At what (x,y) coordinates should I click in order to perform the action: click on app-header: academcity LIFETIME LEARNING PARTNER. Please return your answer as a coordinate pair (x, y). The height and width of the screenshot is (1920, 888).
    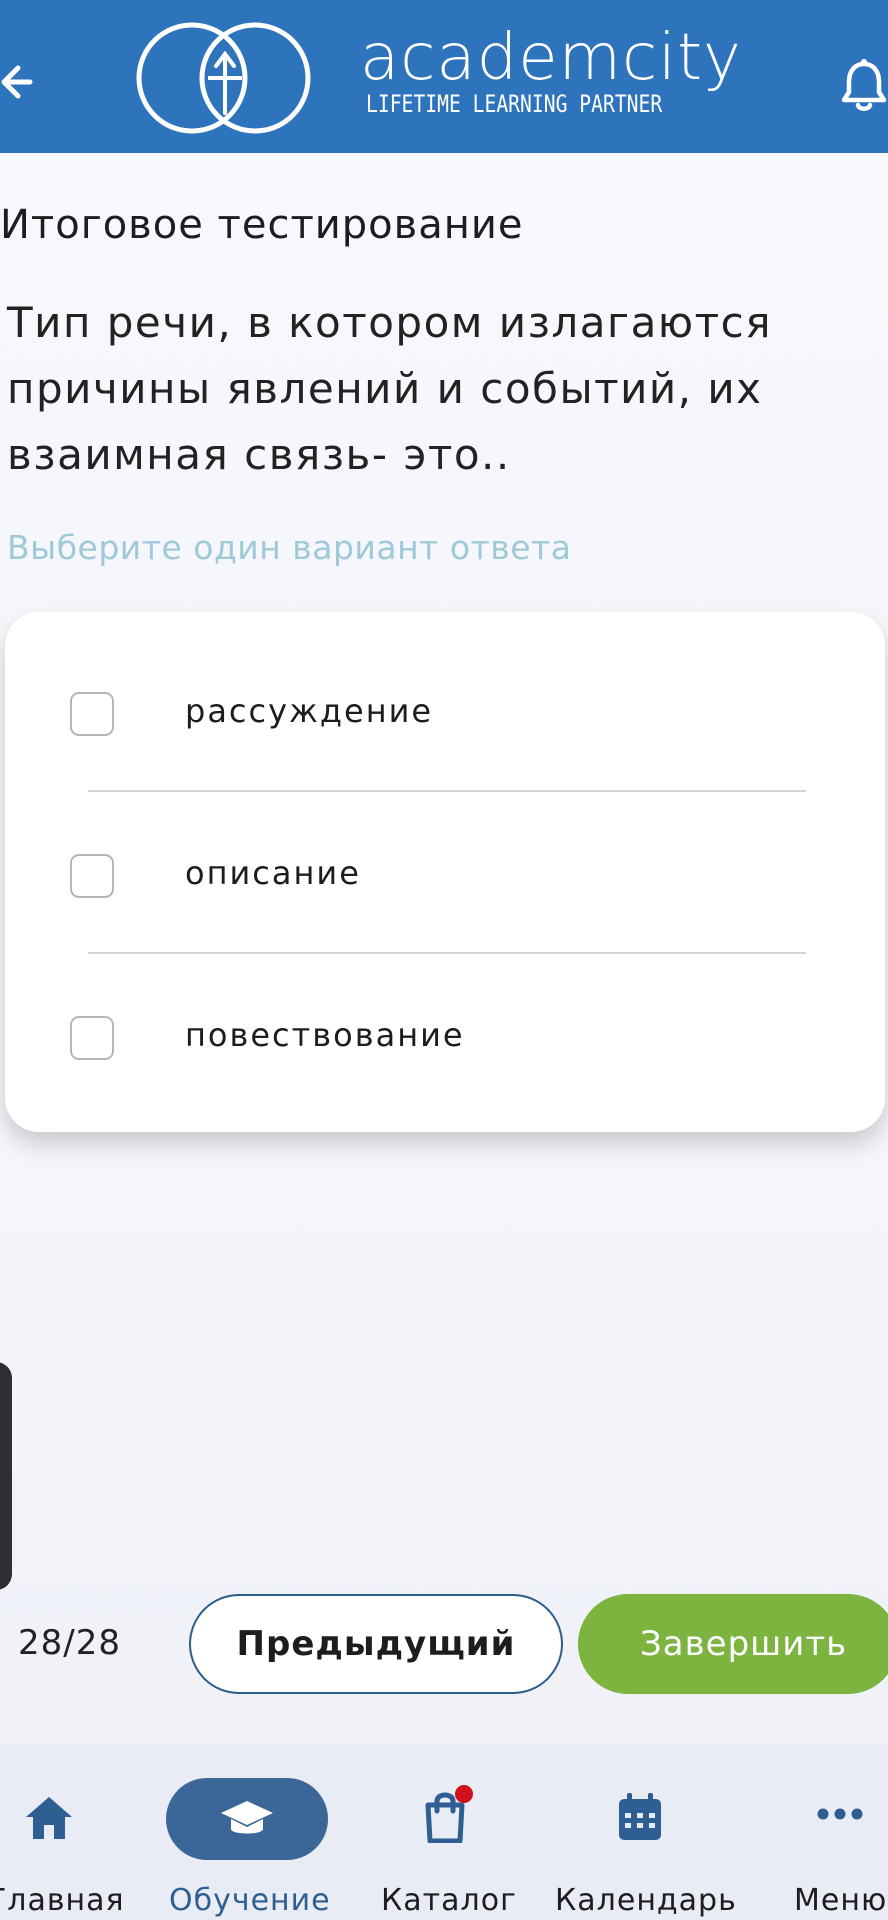
    Looking at the image, I should click on (444, 76).